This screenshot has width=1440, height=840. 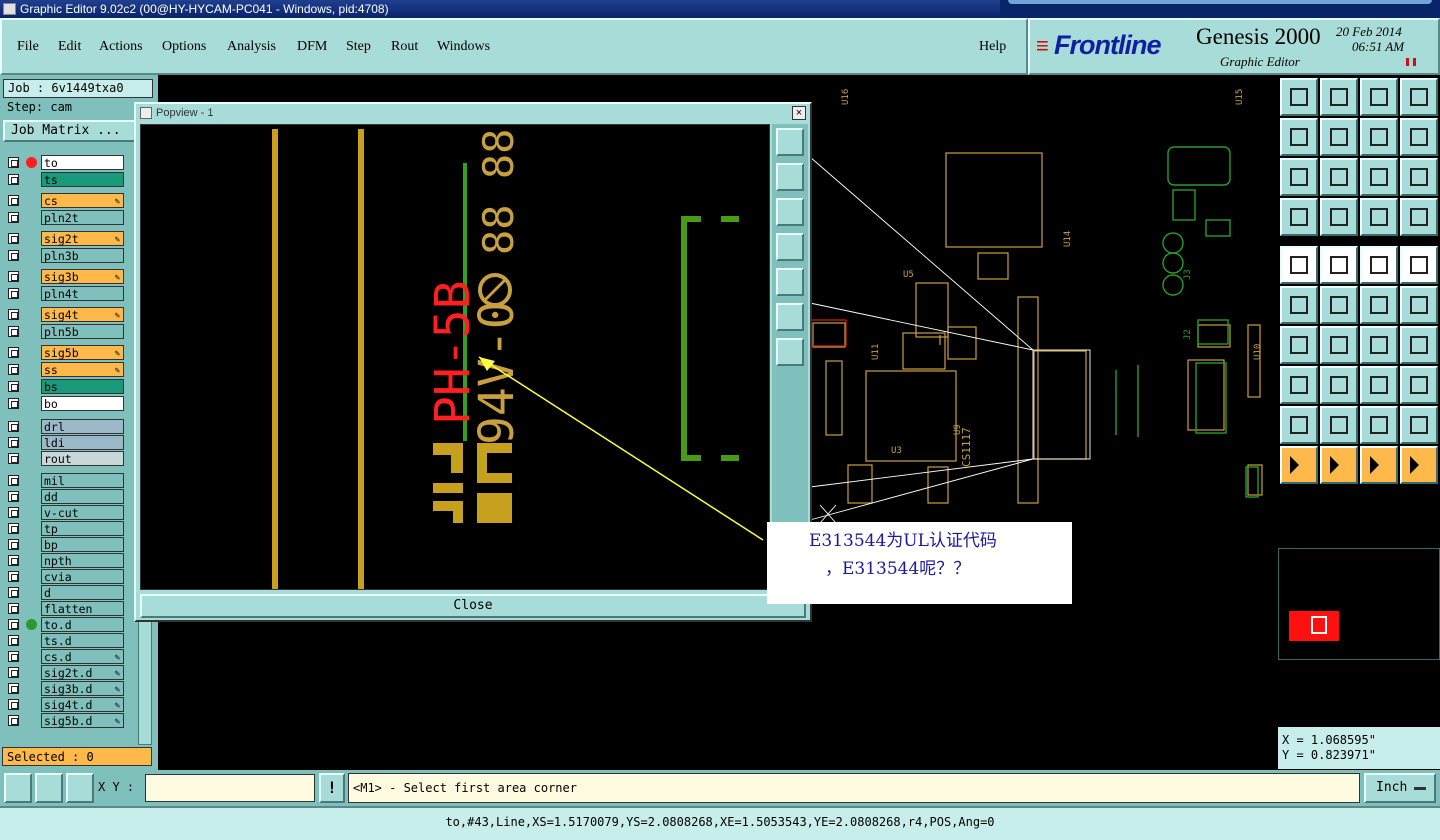 I want to click on overview-viewport, so click(x=1314, y=626).